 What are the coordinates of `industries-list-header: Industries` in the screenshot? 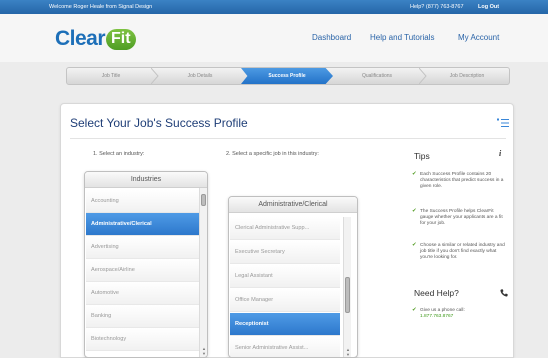 It's located at (146, 180).